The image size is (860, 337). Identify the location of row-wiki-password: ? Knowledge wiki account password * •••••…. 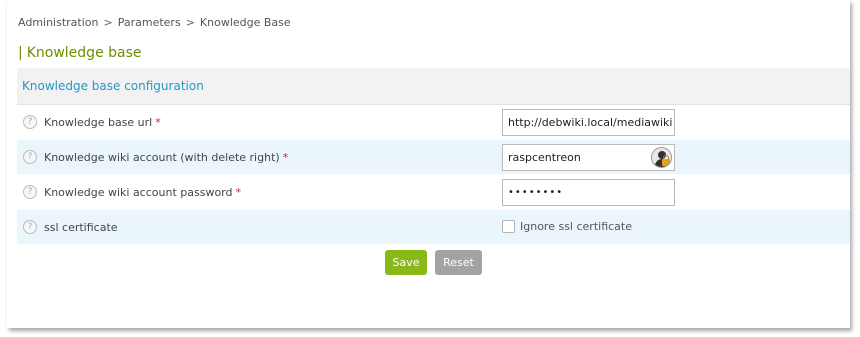
(433, 192).